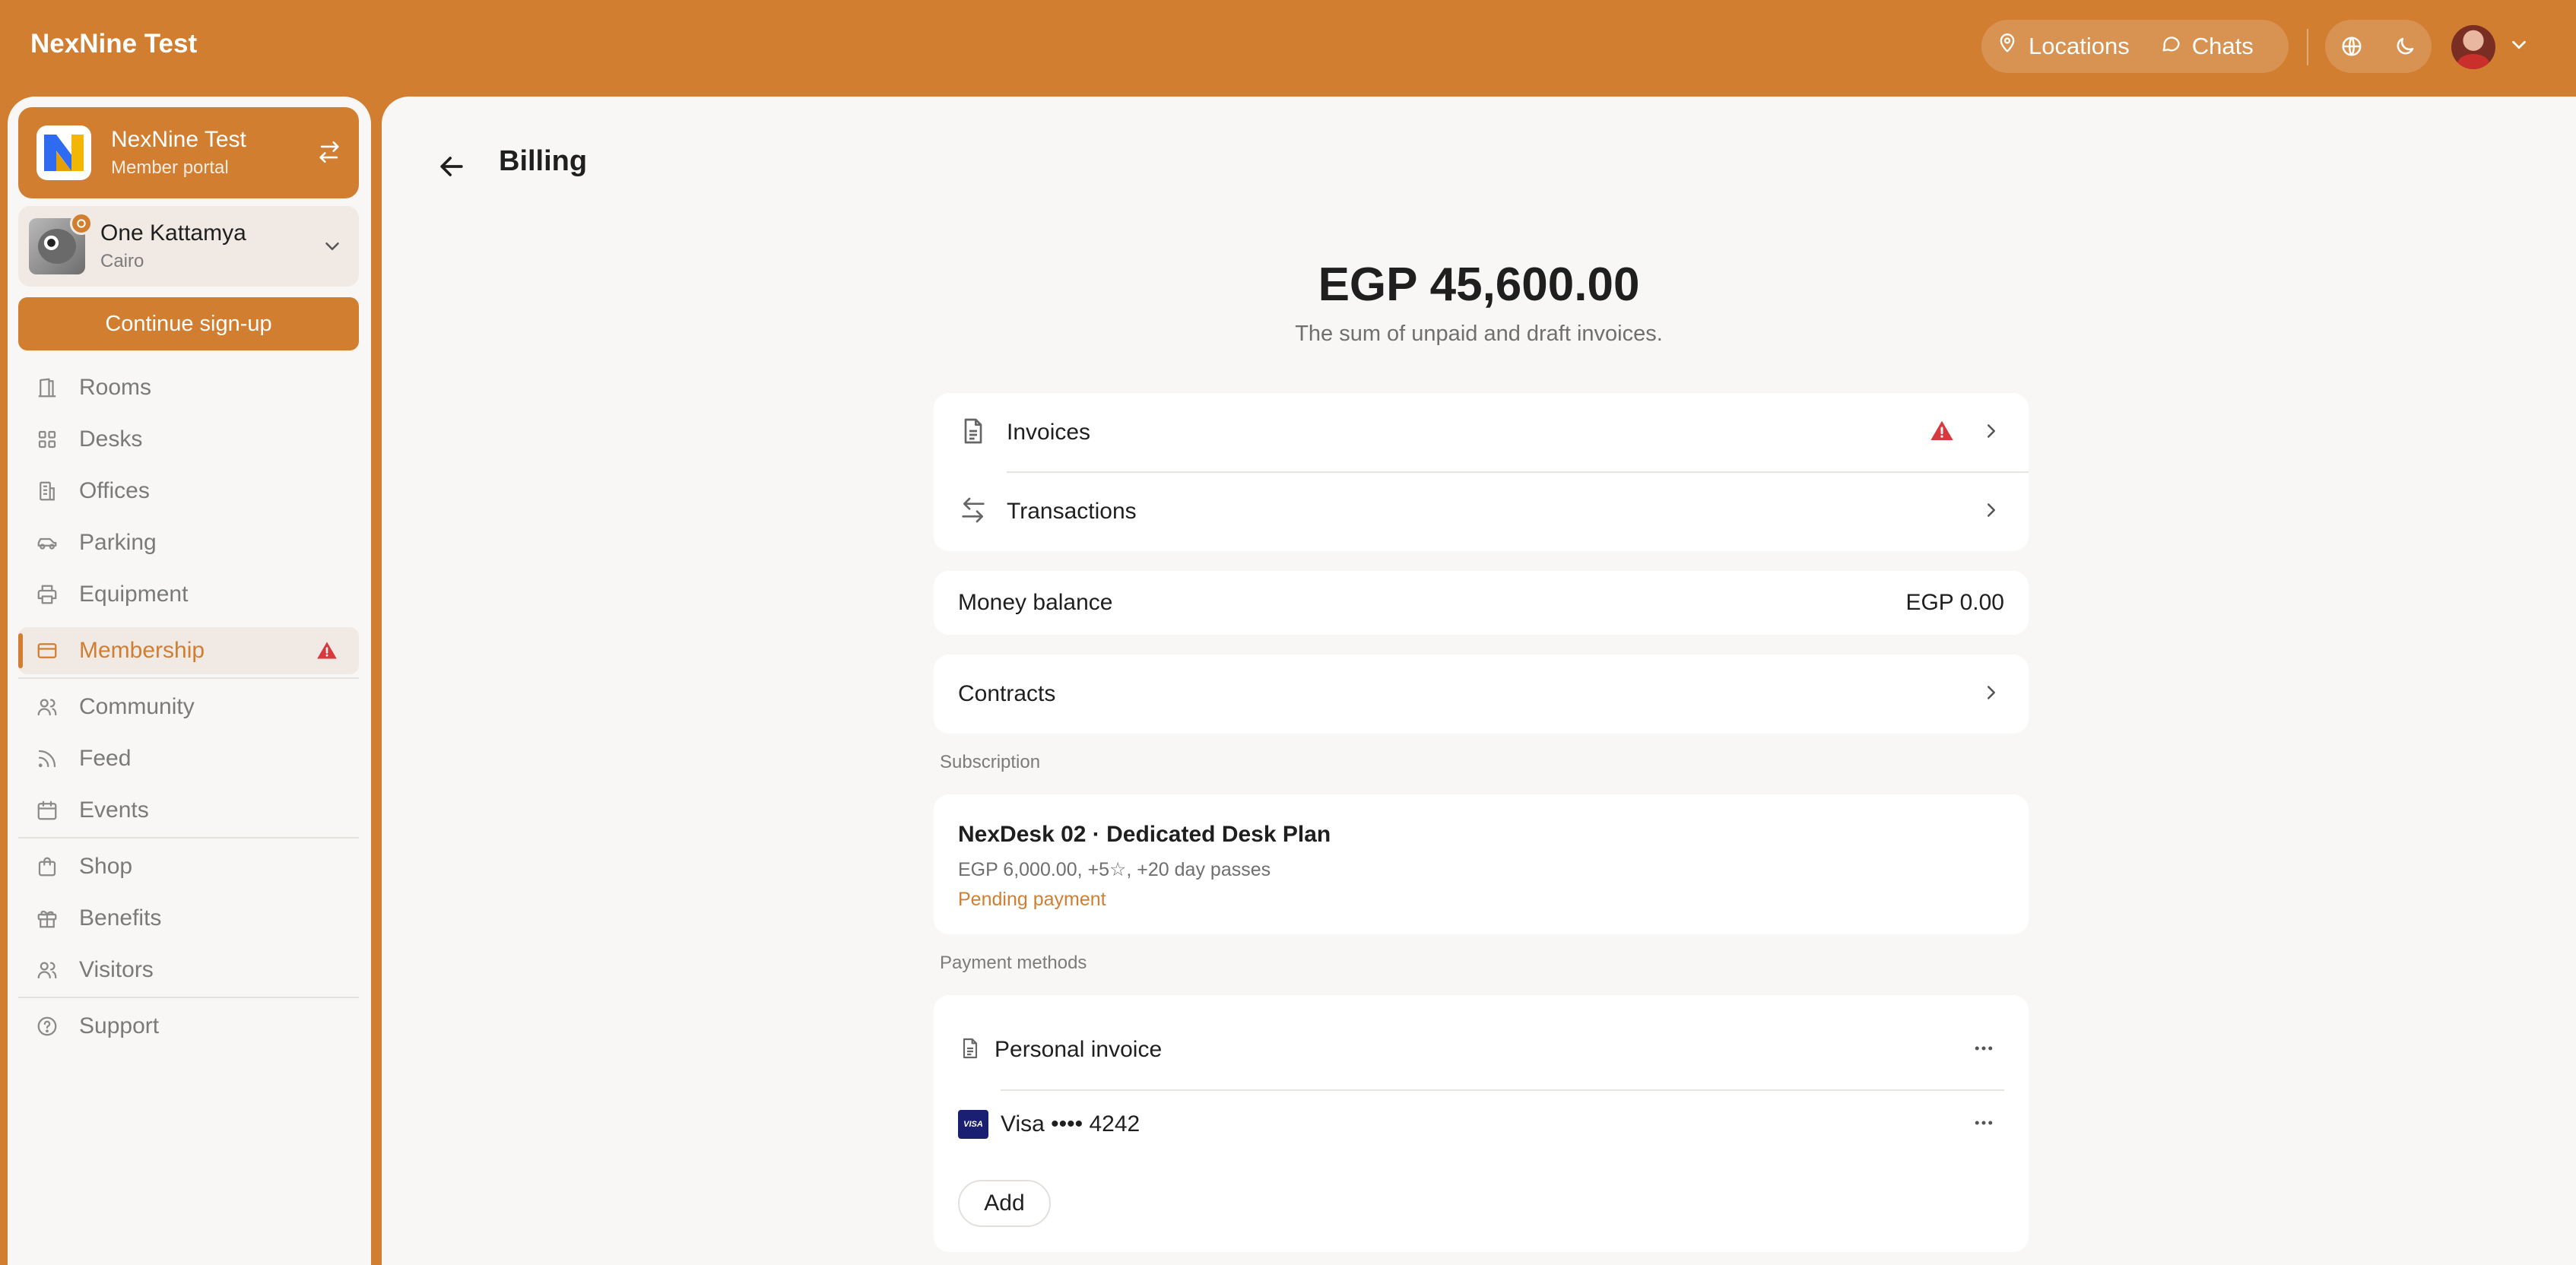  I want to click on brand-title: NexNine Test, so click(114, 44).